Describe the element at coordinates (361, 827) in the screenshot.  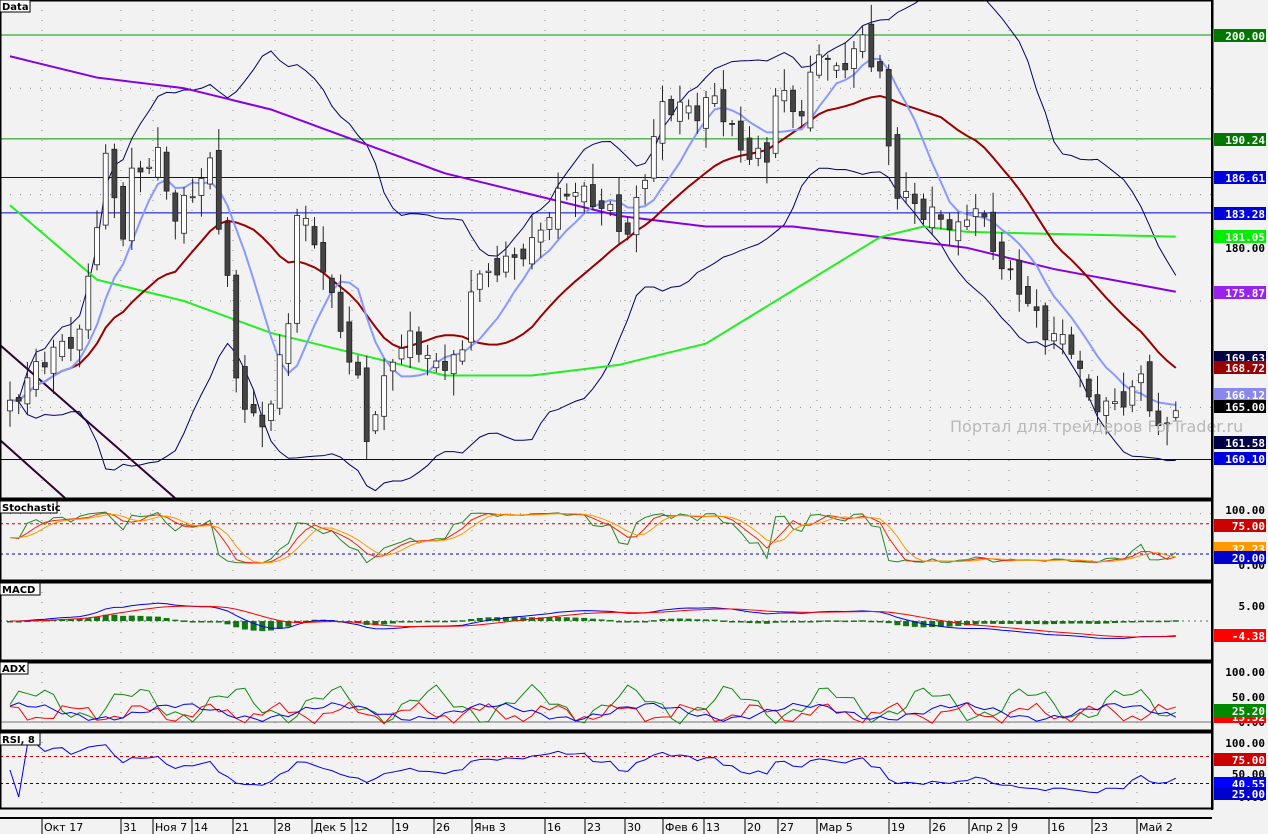
I see `date-label: 12` at that location.